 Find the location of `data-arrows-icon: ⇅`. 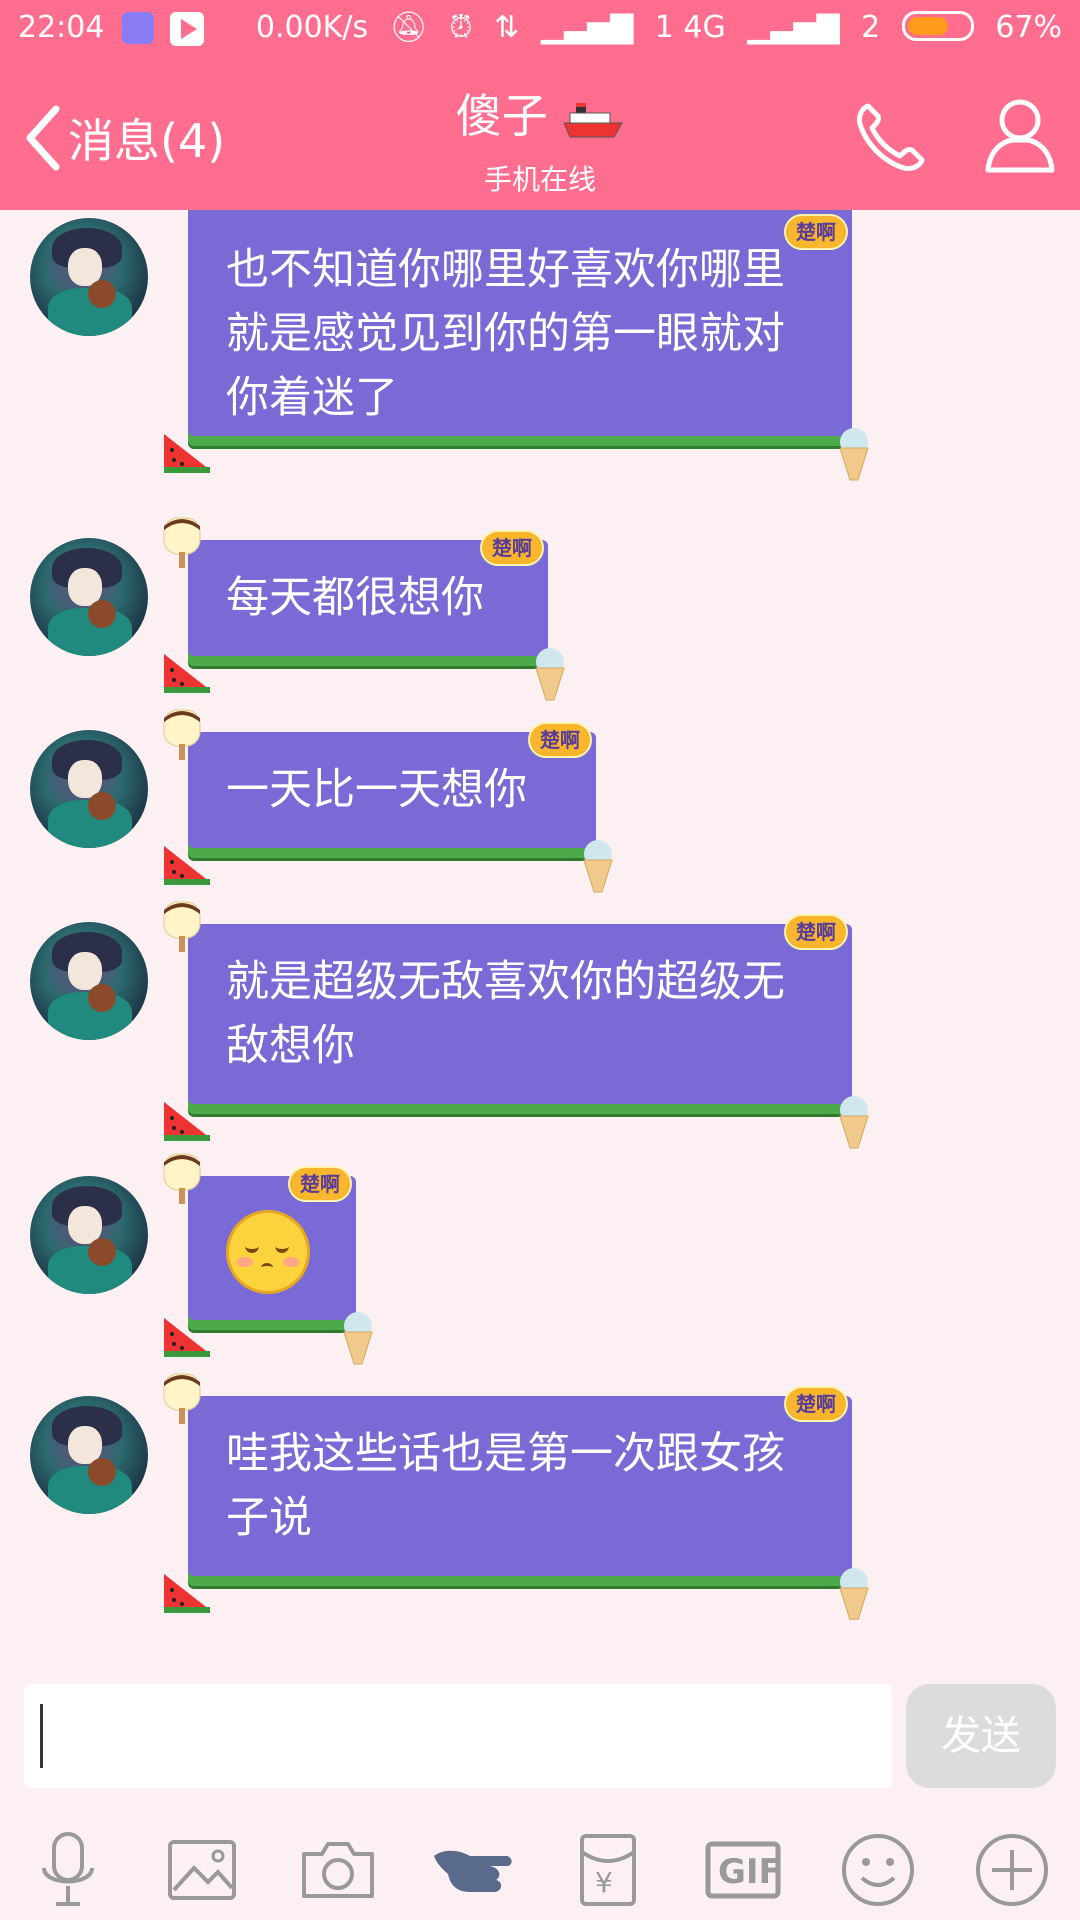

data-arrows-icon: ⇅ is located at coordinates (507, 27).